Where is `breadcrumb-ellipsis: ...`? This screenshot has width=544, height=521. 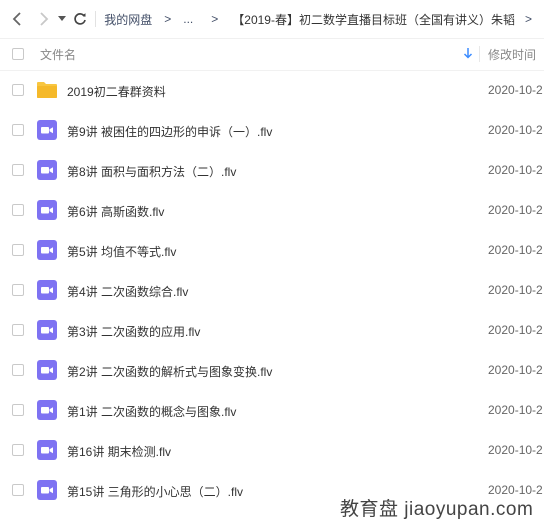 breadcrumb-ellipsis: ... is located at coordinates (188, 19).